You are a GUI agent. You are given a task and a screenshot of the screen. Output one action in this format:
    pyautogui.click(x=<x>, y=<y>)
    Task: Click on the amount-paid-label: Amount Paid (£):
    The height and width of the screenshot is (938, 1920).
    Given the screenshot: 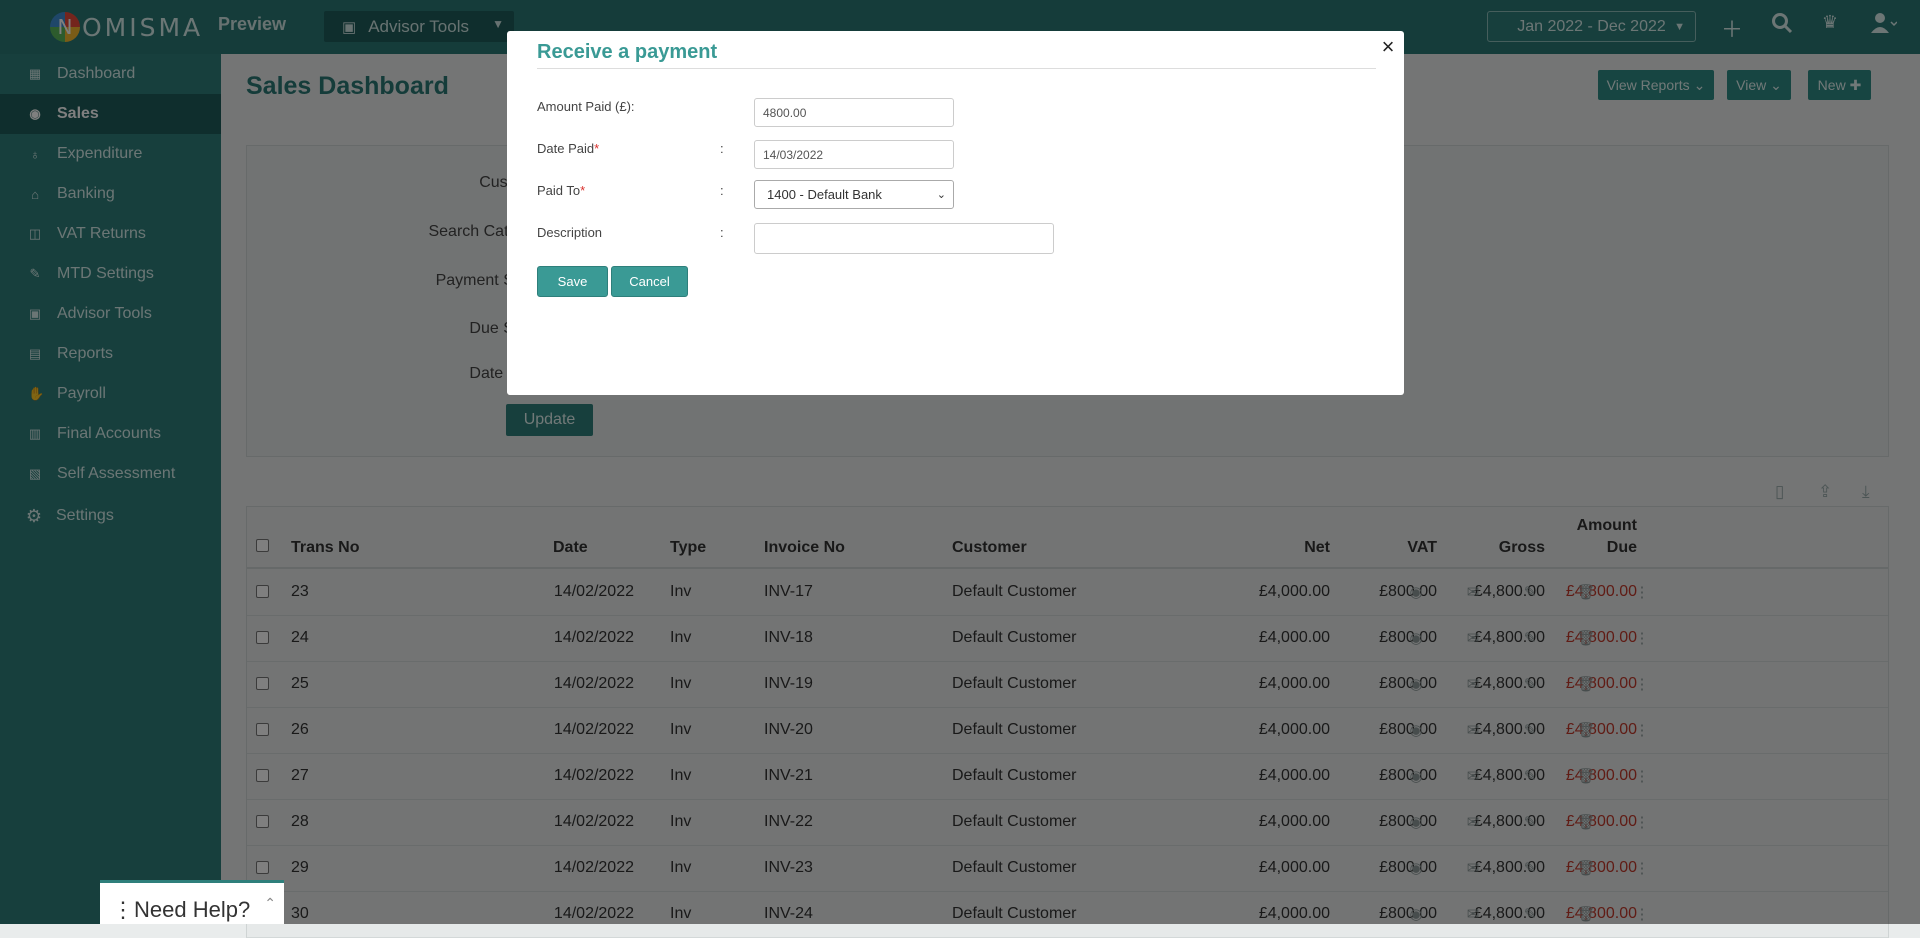 What is the action you would take?
    pyautogui.click(x=586, y=106)
    